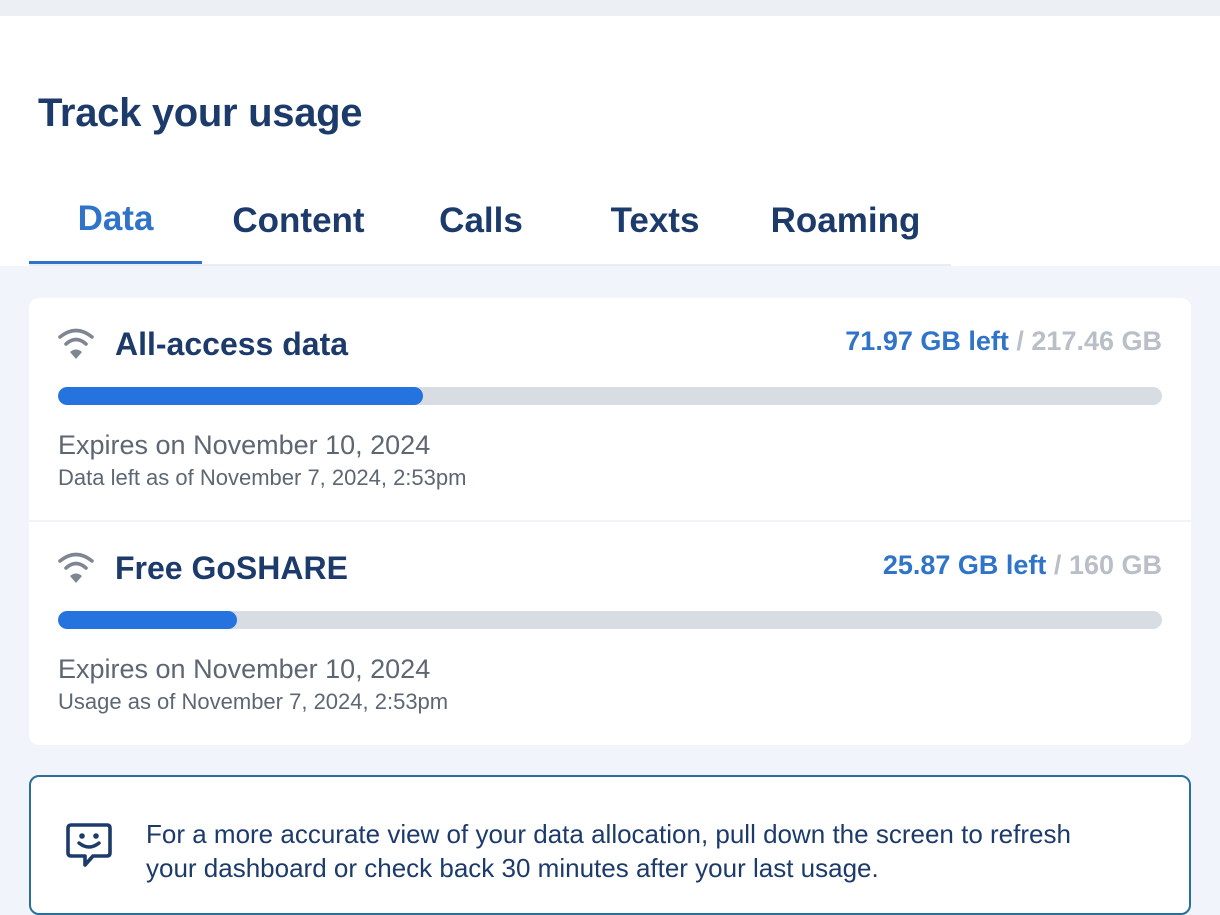  Describe the element at coordinates (200, 113) in the screenshot. I see `page-title: Track your usage` at that location.